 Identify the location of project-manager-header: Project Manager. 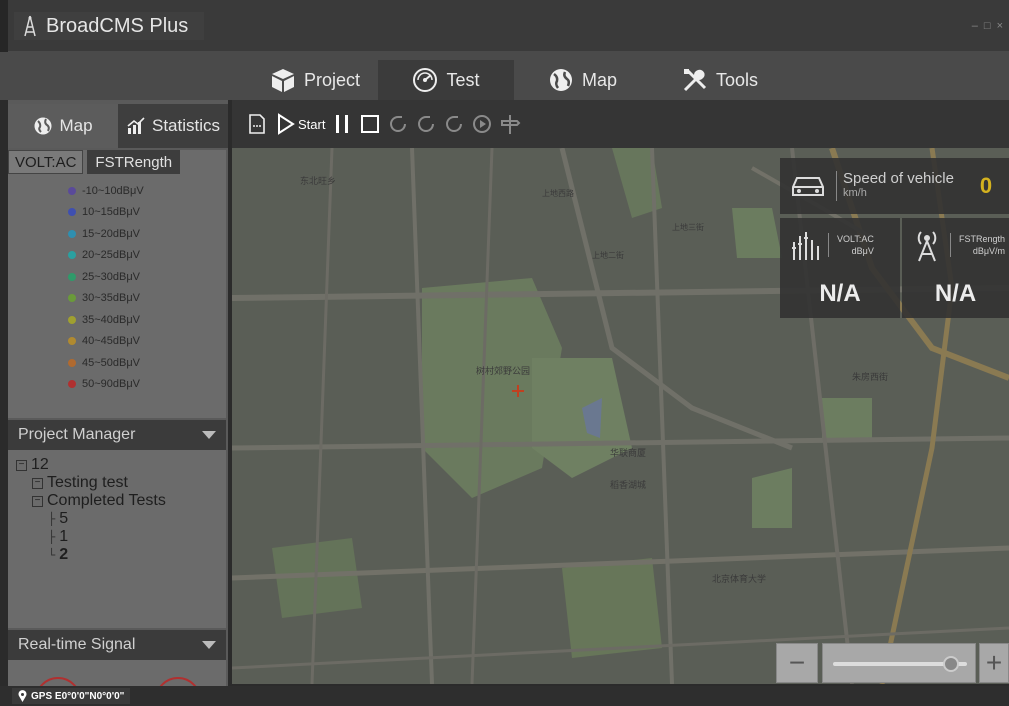
(117, 435).